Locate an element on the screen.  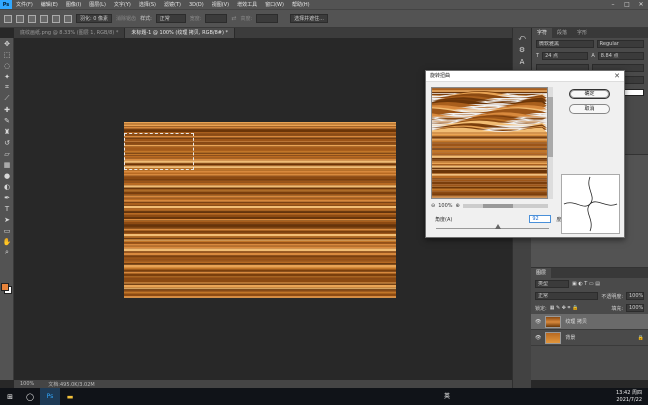
lock-icons: ▦ ✎ ✥ ⌗ 🔒 is located at coordinates (564, 308).